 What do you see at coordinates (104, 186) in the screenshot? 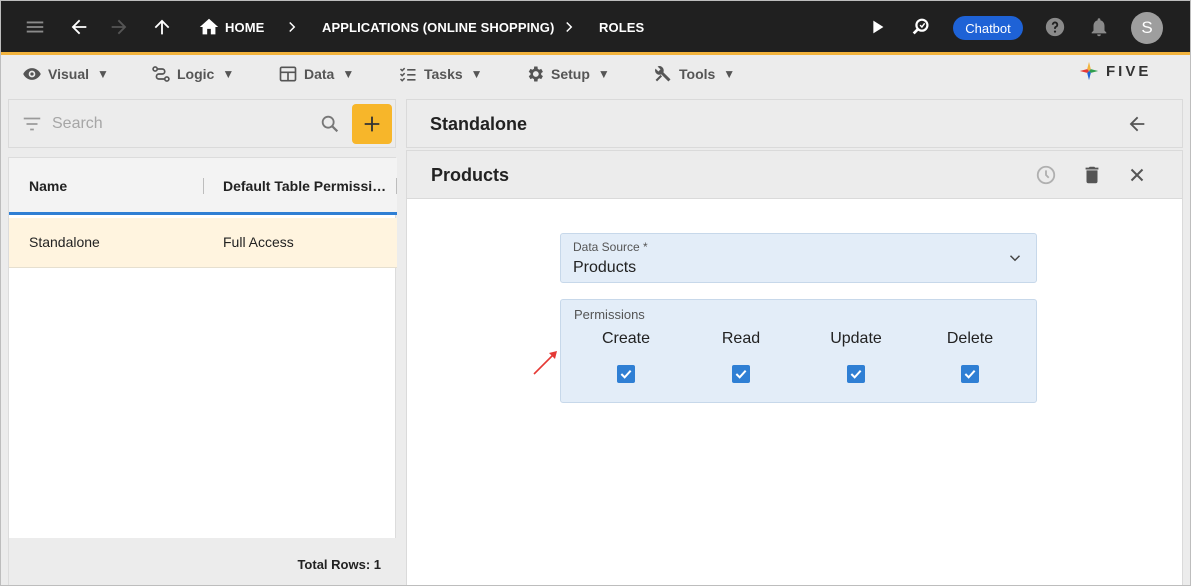
I see `column-header-name: Name` at bounding box center [104, 186].